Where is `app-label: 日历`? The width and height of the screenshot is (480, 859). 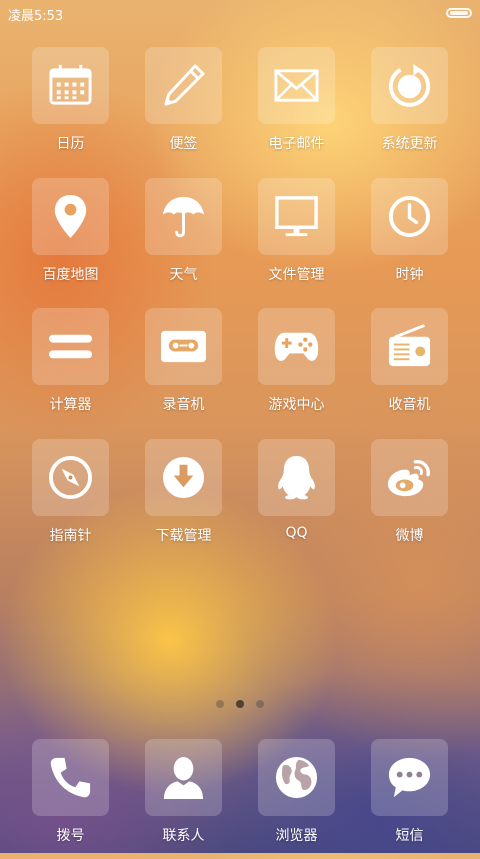 app-label: 日历 is located at coordinates (70, 144).